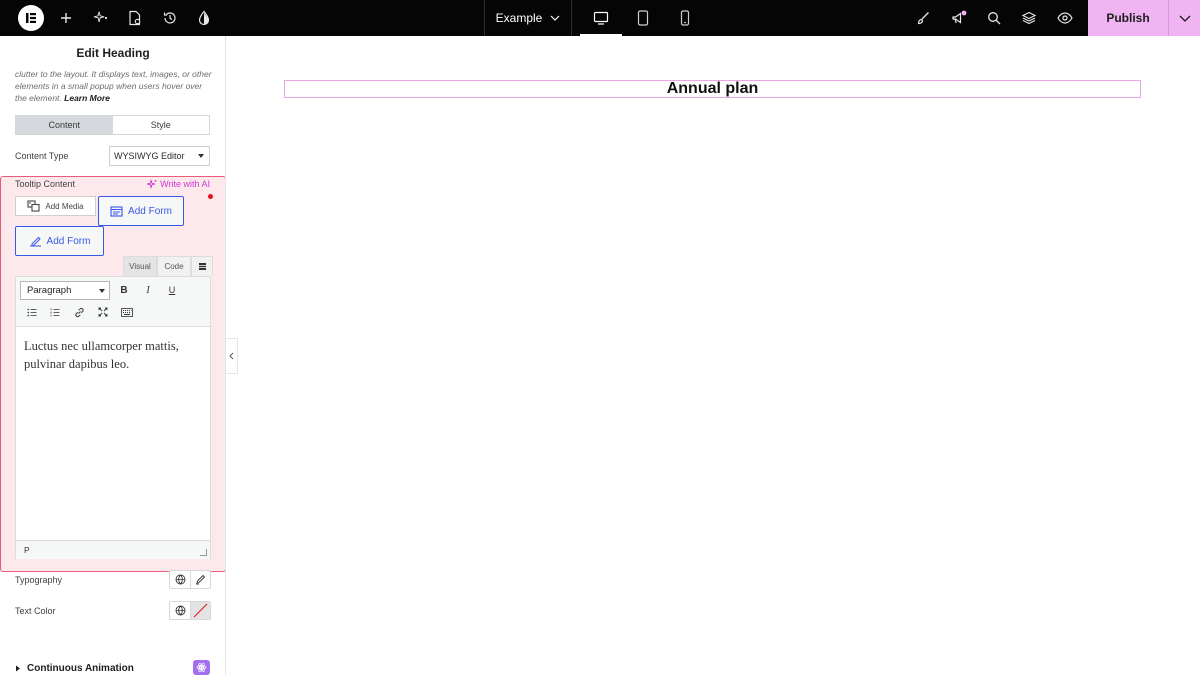 The image size is (1200, 675). What do you see at coordinates (127, 312) in the screenshot?
I see `keyboard-toolbar-icon` at bounding box center [127, 312].